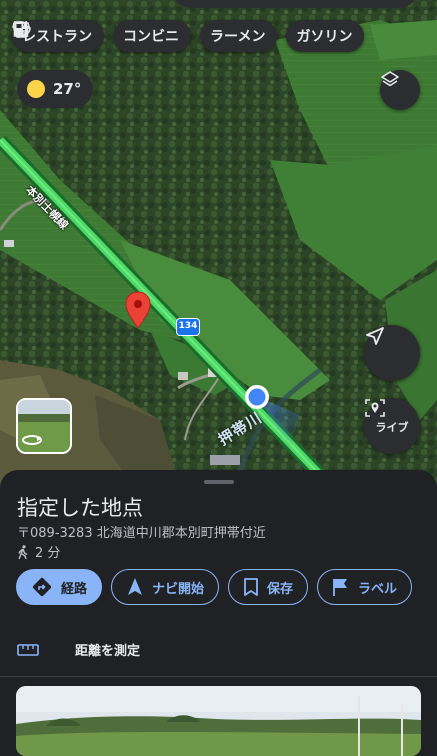  I want to click on flag-icon, so click(340, 587).